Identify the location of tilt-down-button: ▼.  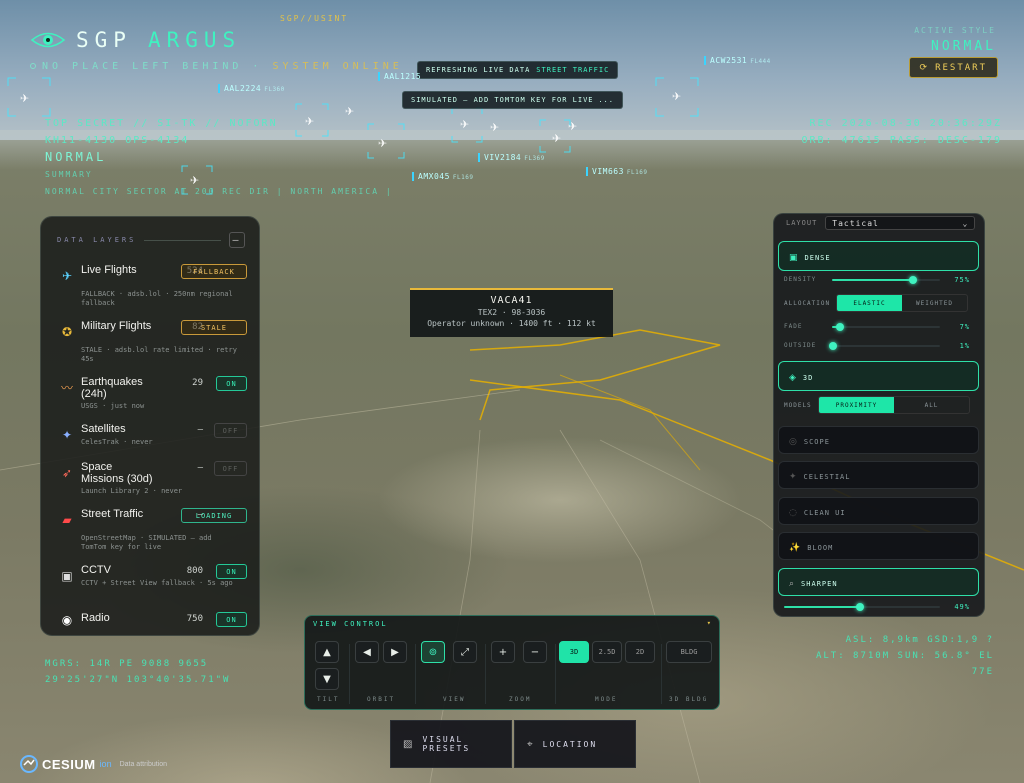
(327, 679).